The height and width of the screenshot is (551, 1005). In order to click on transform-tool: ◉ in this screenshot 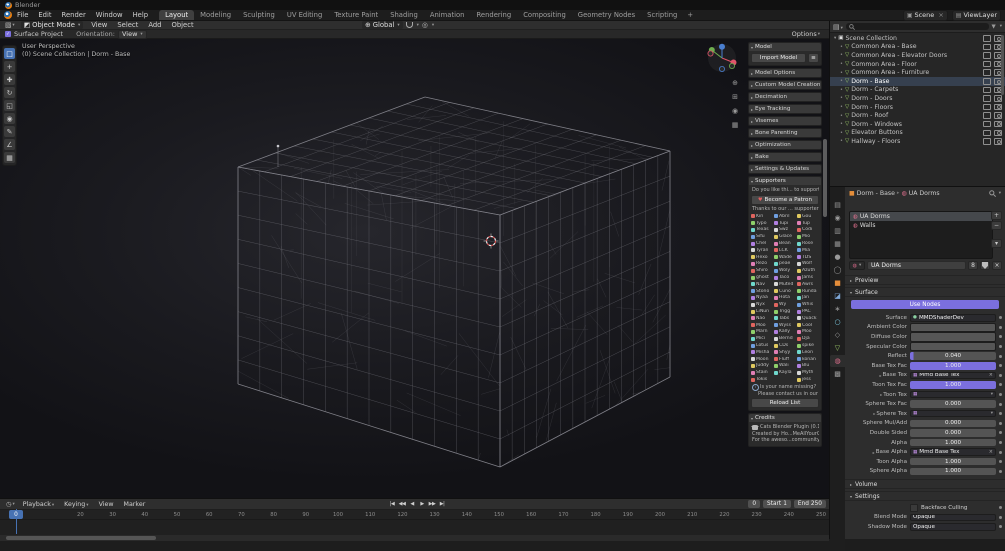, I will do `click(9, 118)`.